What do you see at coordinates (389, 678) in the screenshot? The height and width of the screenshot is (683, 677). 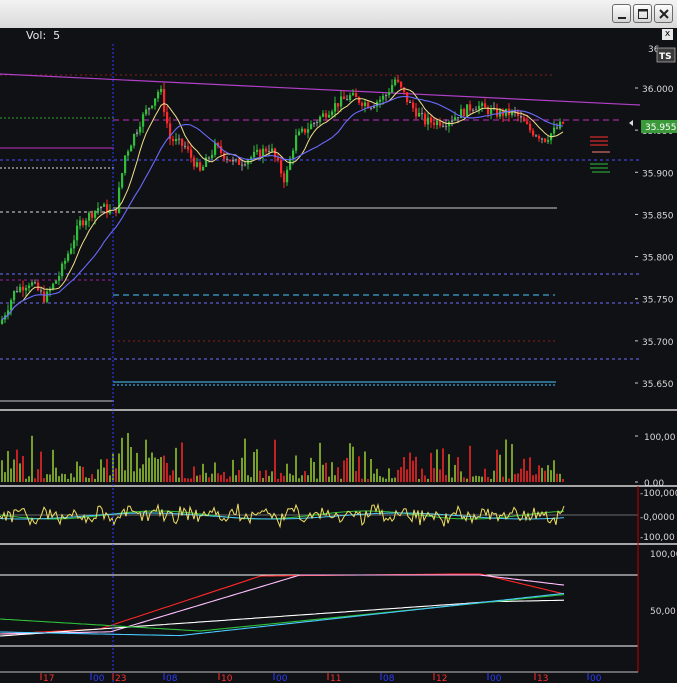 I see `time-label: 08` at bounding box center [389, 678].